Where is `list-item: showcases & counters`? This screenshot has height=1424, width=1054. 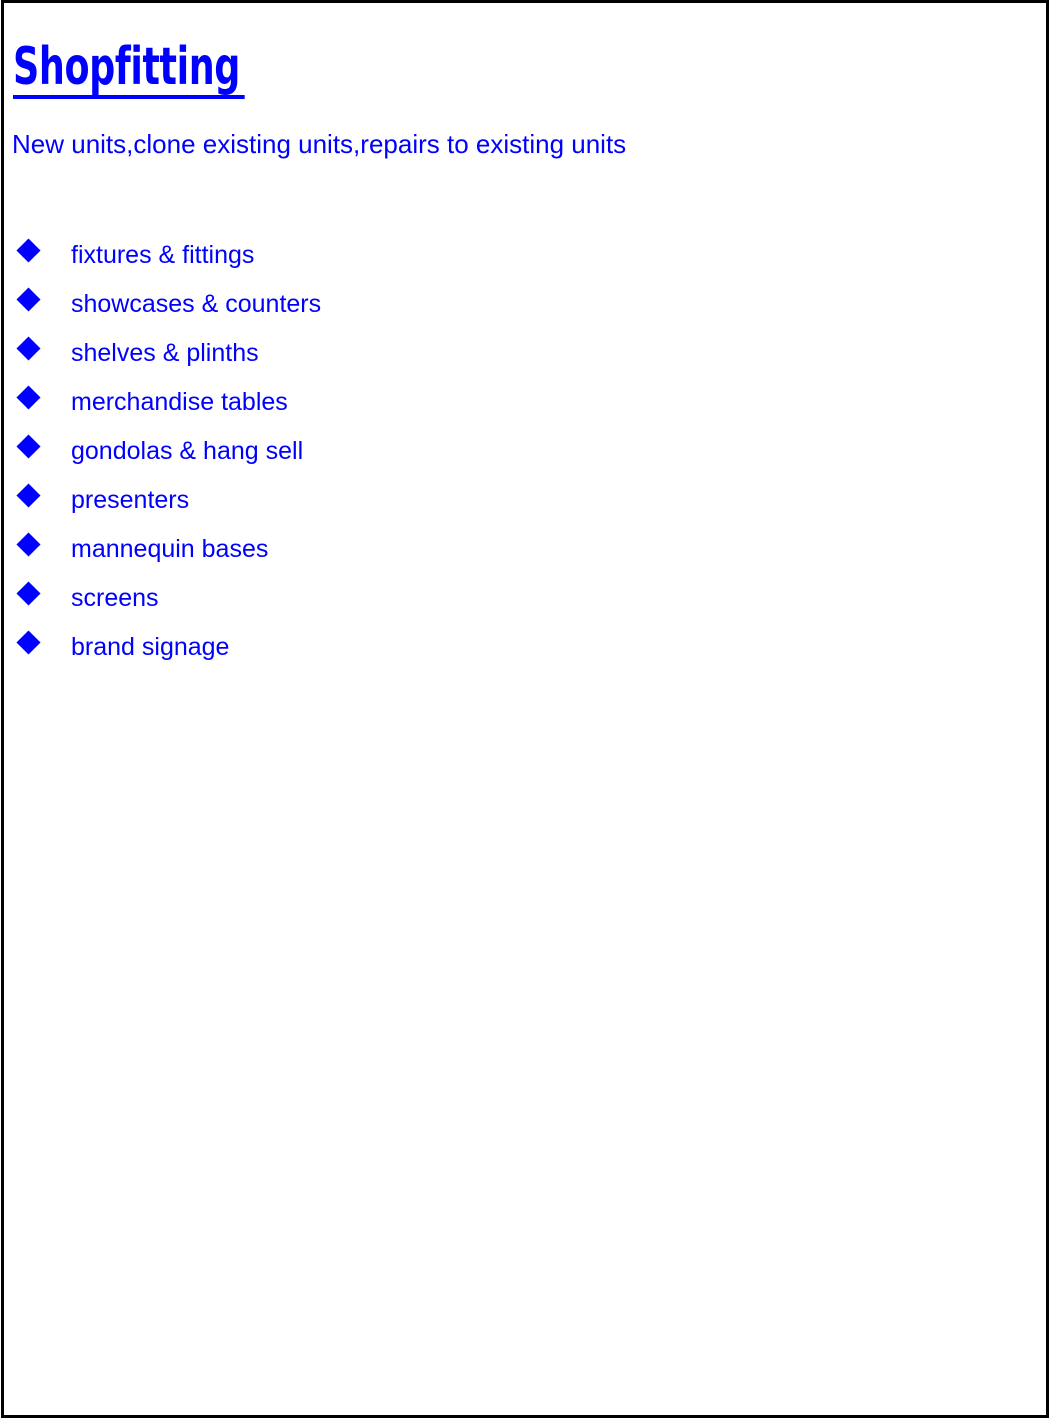 list-item: showcases & counters is located at coordinates (525, 304).